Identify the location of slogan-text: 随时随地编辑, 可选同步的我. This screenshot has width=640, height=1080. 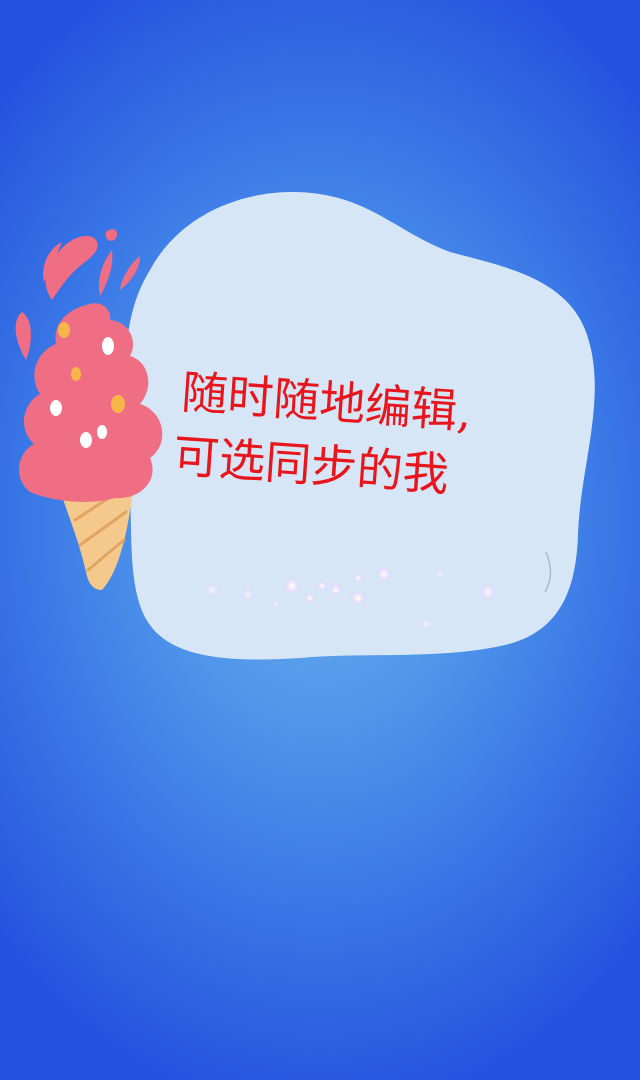
(367, 437).